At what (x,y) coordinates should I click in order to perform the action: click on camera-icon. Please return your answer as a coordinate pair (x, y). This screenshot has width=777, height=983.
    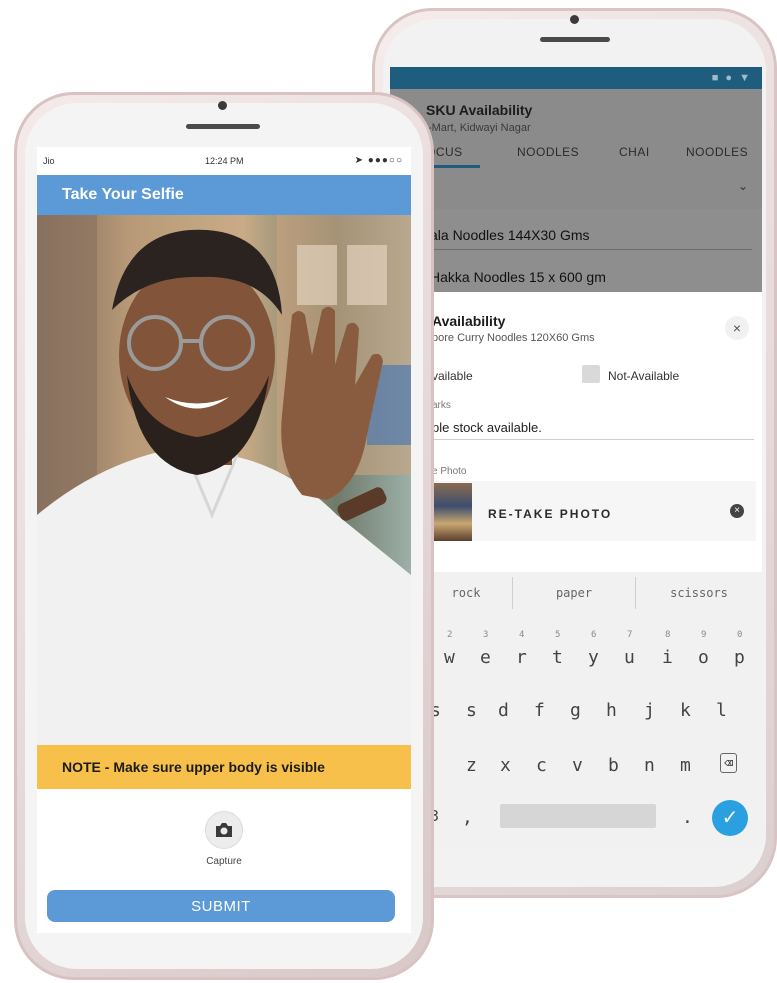
    Looking at the image, I should click on (224, 830).